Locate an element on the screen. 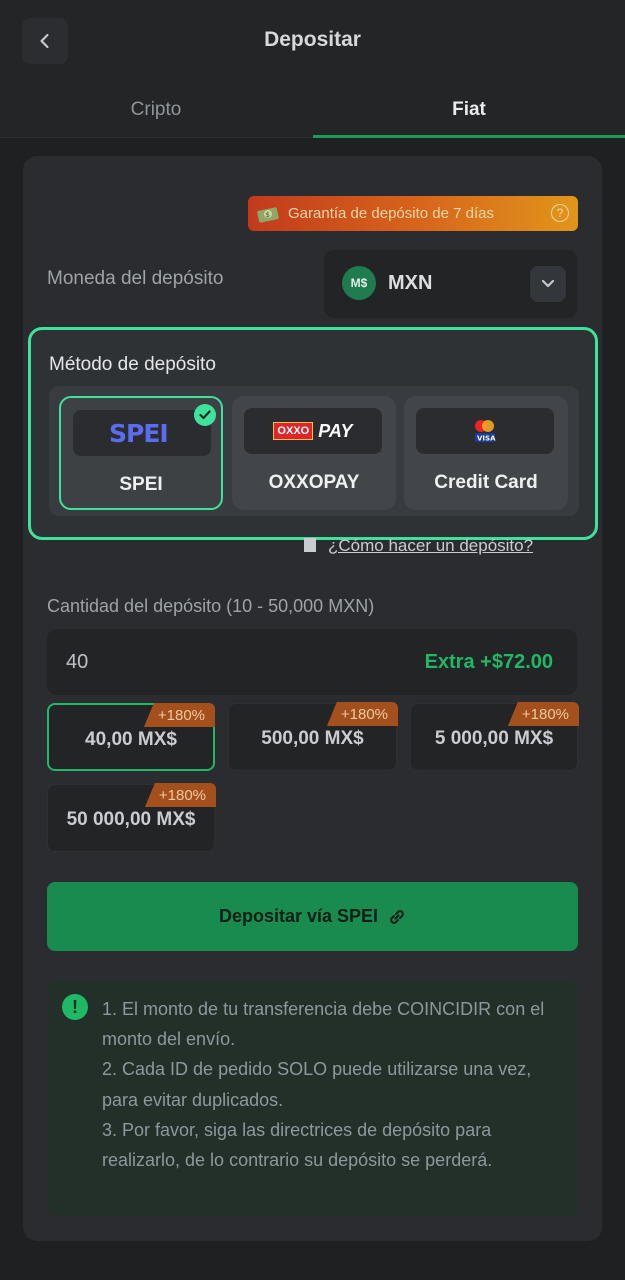  card-logo: VISA is located at coordinates (485, 431).